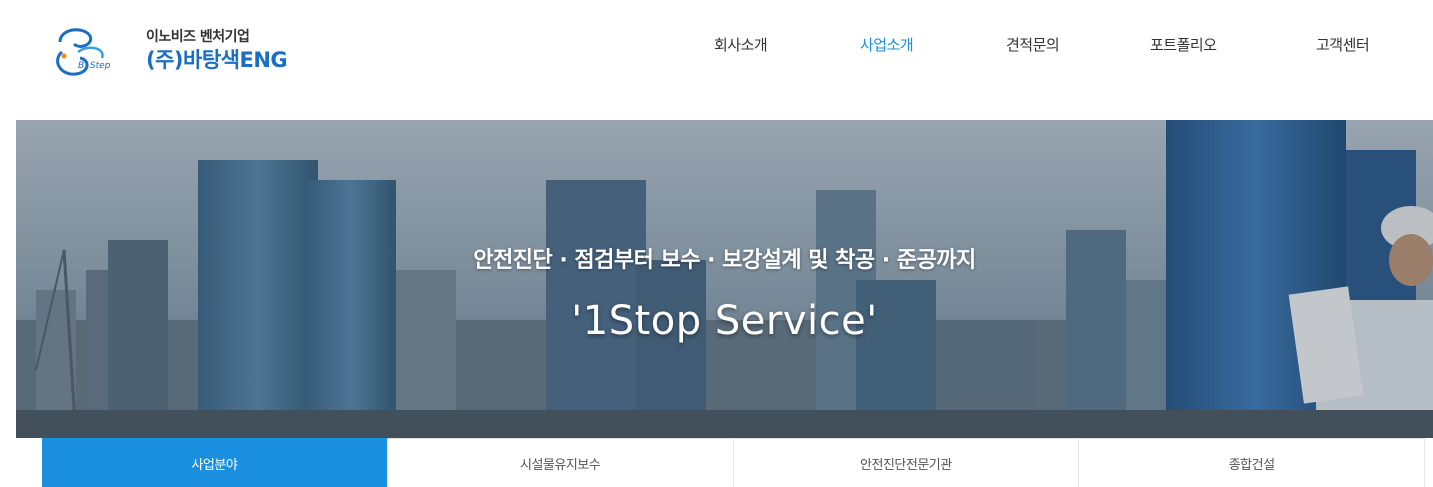 Image resolution: width=1433 pixels, height=487 pixels. I want to click on nav-item-support: 고객센터, so click(1343, 44).